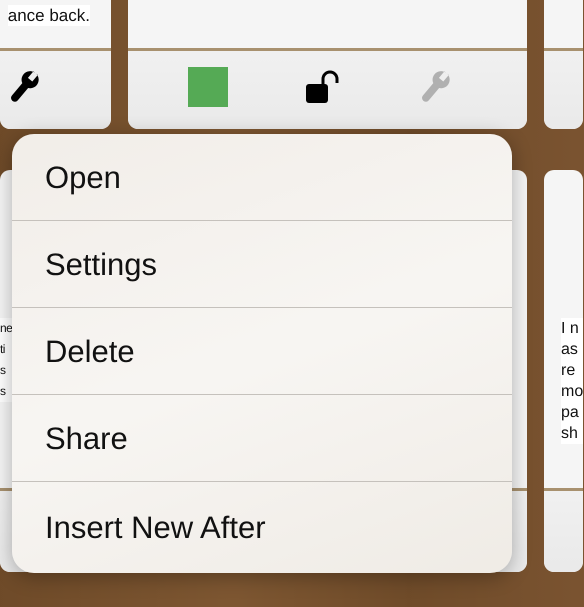 This screenshot has width=584, height=607. What do you see at coordinates (262, 177) in the screenshot?
I see `menu-item: Open` at bounding box center [262, 177].